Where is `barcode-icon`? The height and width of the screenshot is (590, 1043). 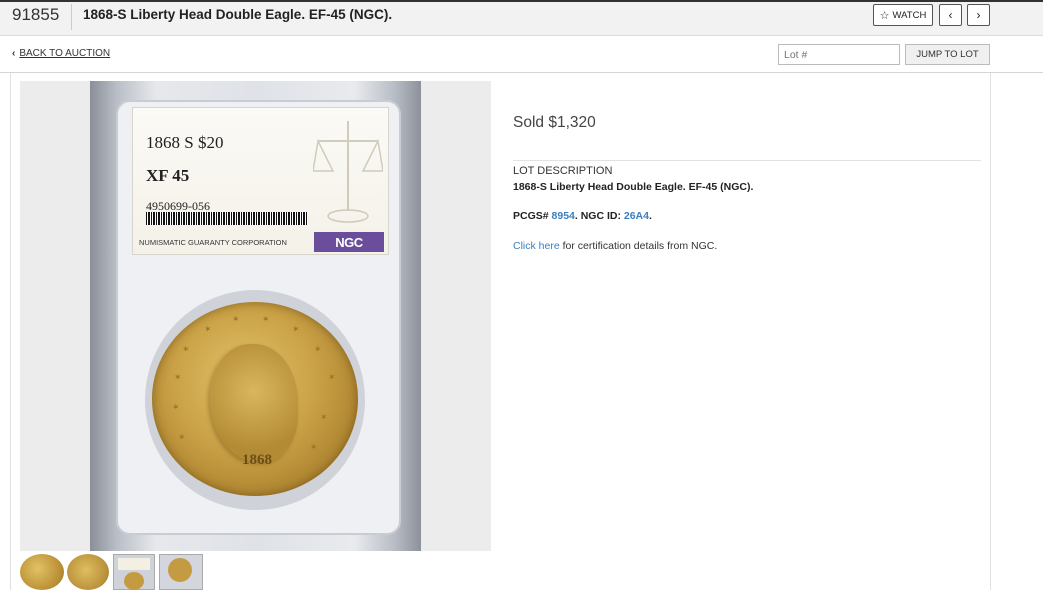
barcode-icon is located at coordinates (227, 218).